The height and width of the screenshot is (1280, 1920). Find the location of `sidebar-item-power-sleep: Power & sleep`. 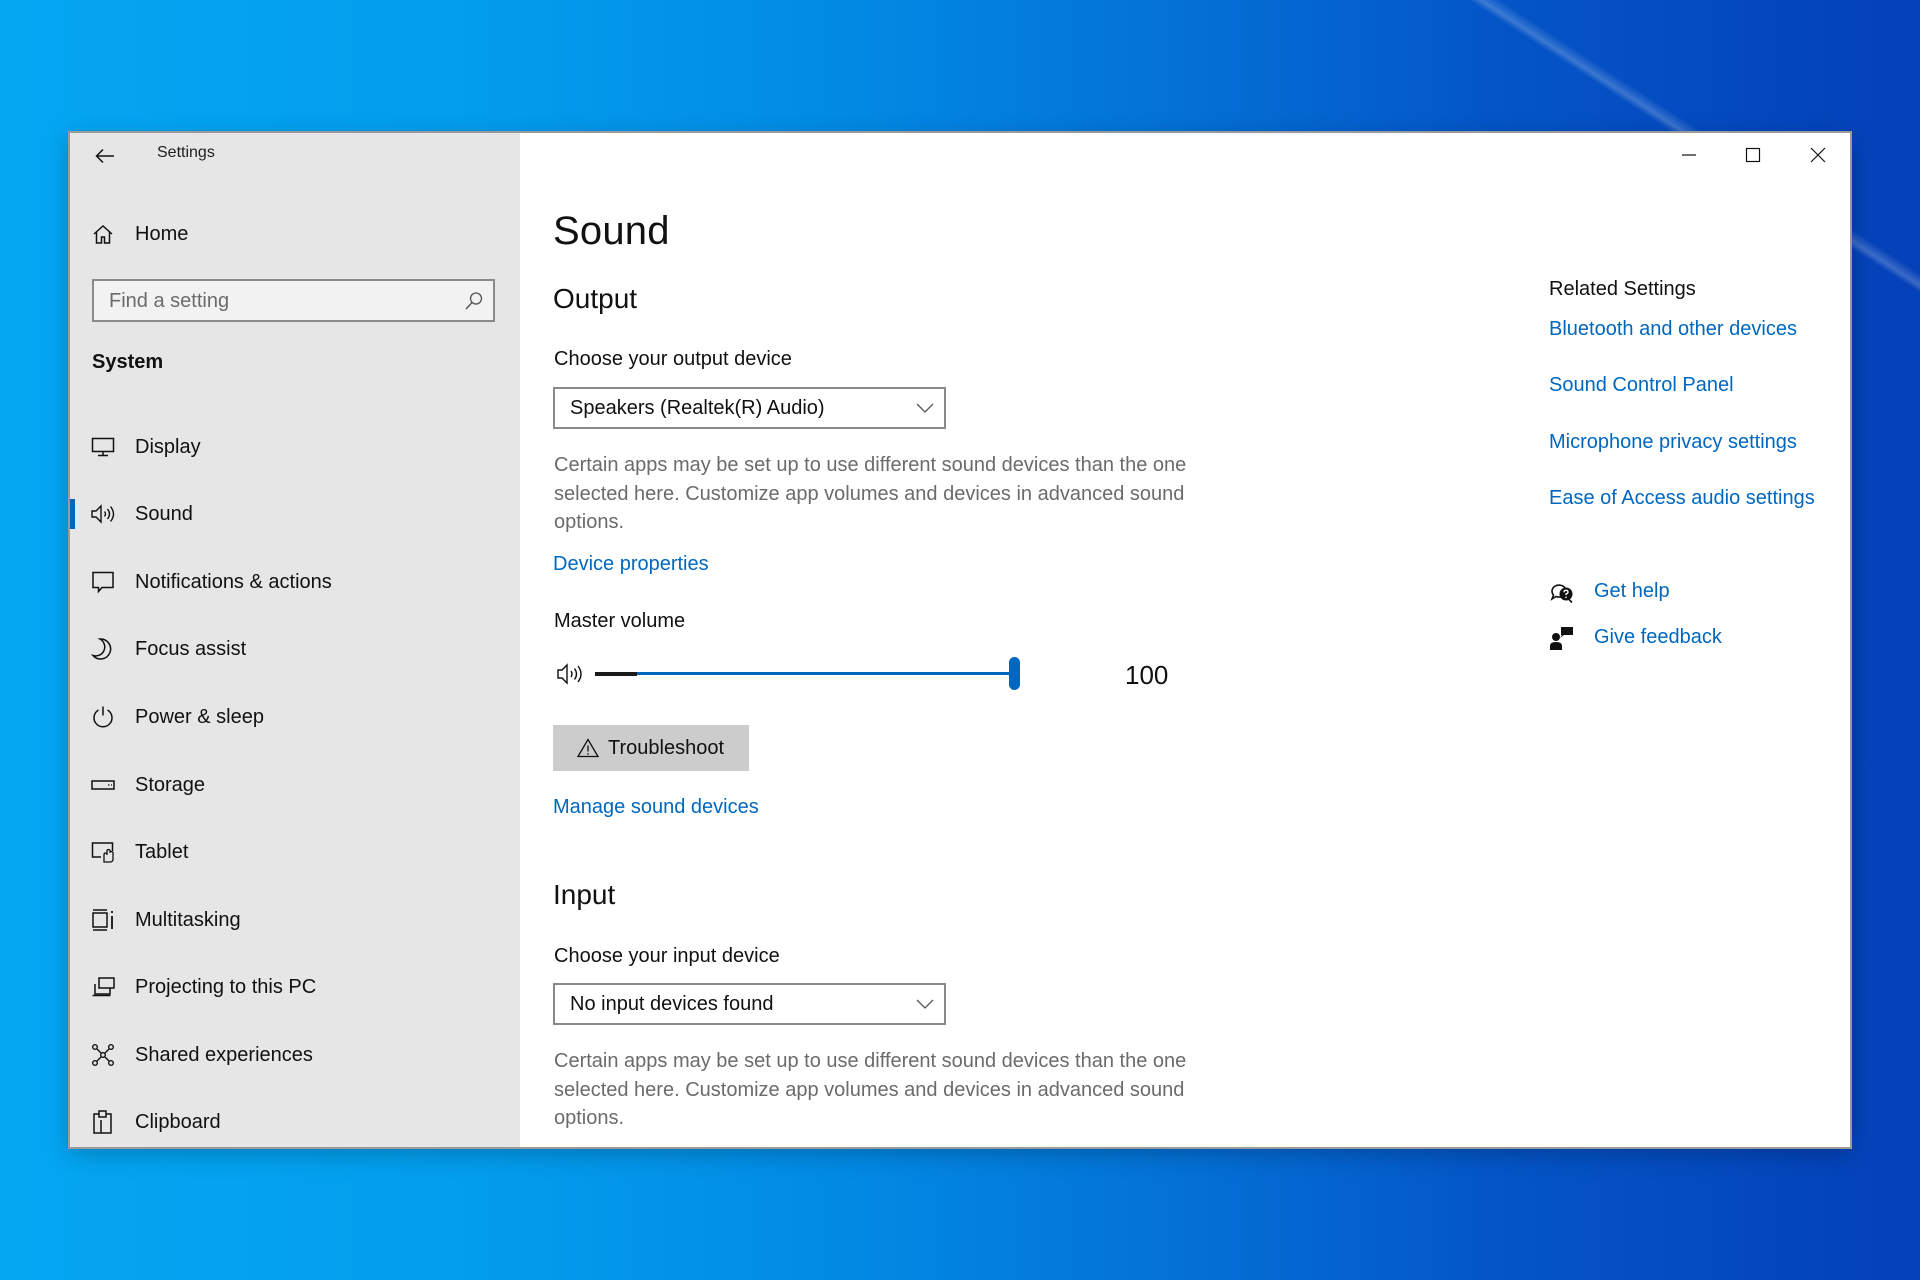

sidebar-item-power-sleep: Power & sleep is located at coordinates (295, 717).